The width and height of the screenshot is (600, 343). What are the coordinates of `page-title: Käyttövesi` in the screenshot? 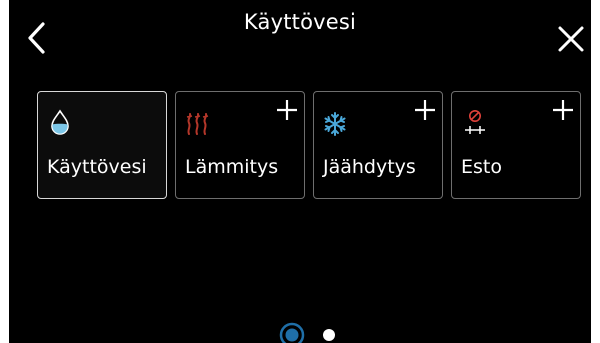 It's located at (300, 22).